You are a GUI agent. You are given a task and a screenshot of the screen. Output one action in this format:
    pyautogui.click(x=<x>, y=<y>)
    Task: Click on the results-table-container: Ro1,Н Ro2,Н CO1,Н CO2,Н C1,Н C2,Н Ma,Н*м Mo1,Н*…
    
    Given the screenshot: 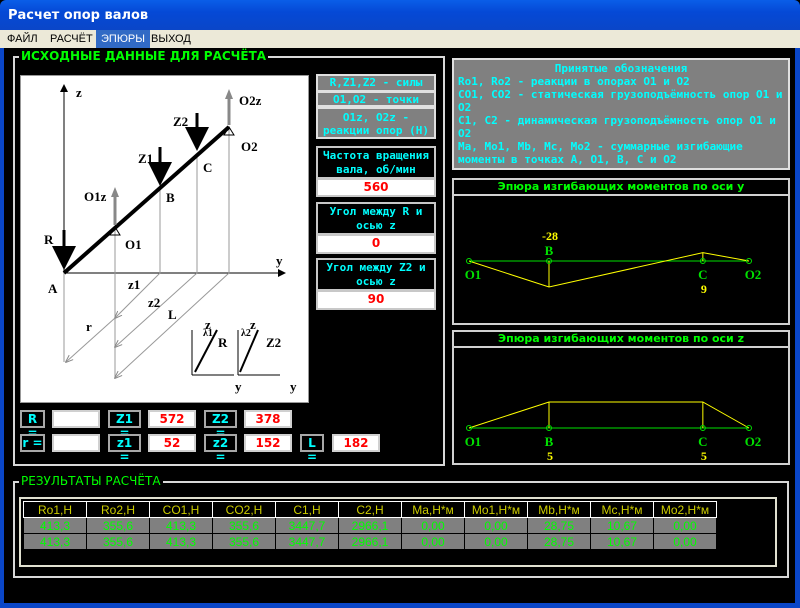 What is the action you would take?
    pyautogui.click(x=398, y=532)
    